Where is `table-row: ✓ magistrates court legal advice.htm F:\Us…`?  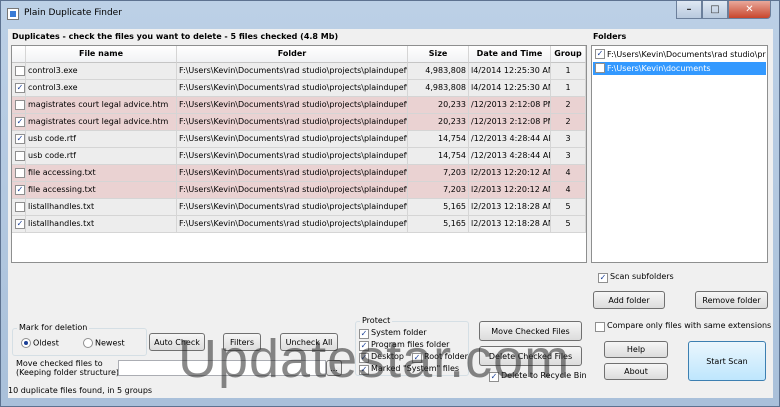 table-row: ✓ magistrates court legal advice.htm F:\Us… is located at coordinates (299, 122).